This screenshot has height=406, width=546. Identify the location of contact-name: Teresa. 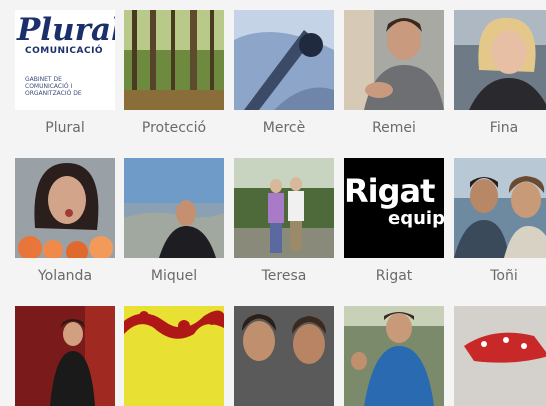
(284, 276).